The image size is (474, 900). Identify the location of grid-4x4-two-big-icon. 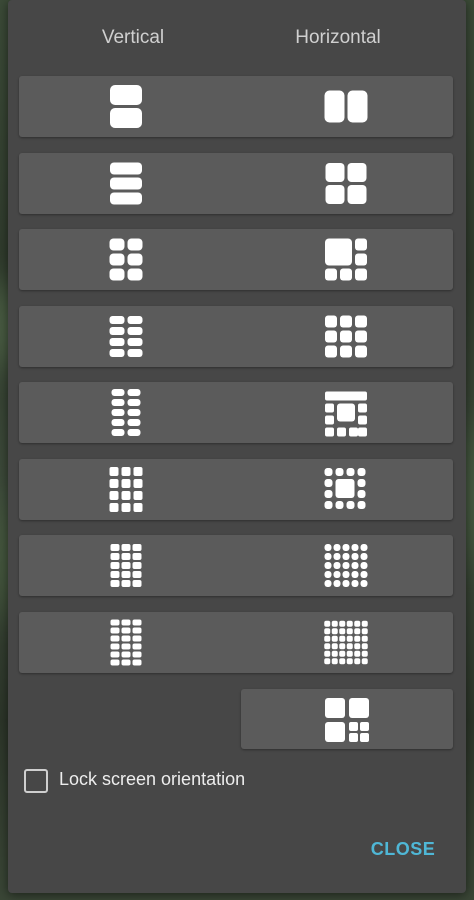
(346, 414).